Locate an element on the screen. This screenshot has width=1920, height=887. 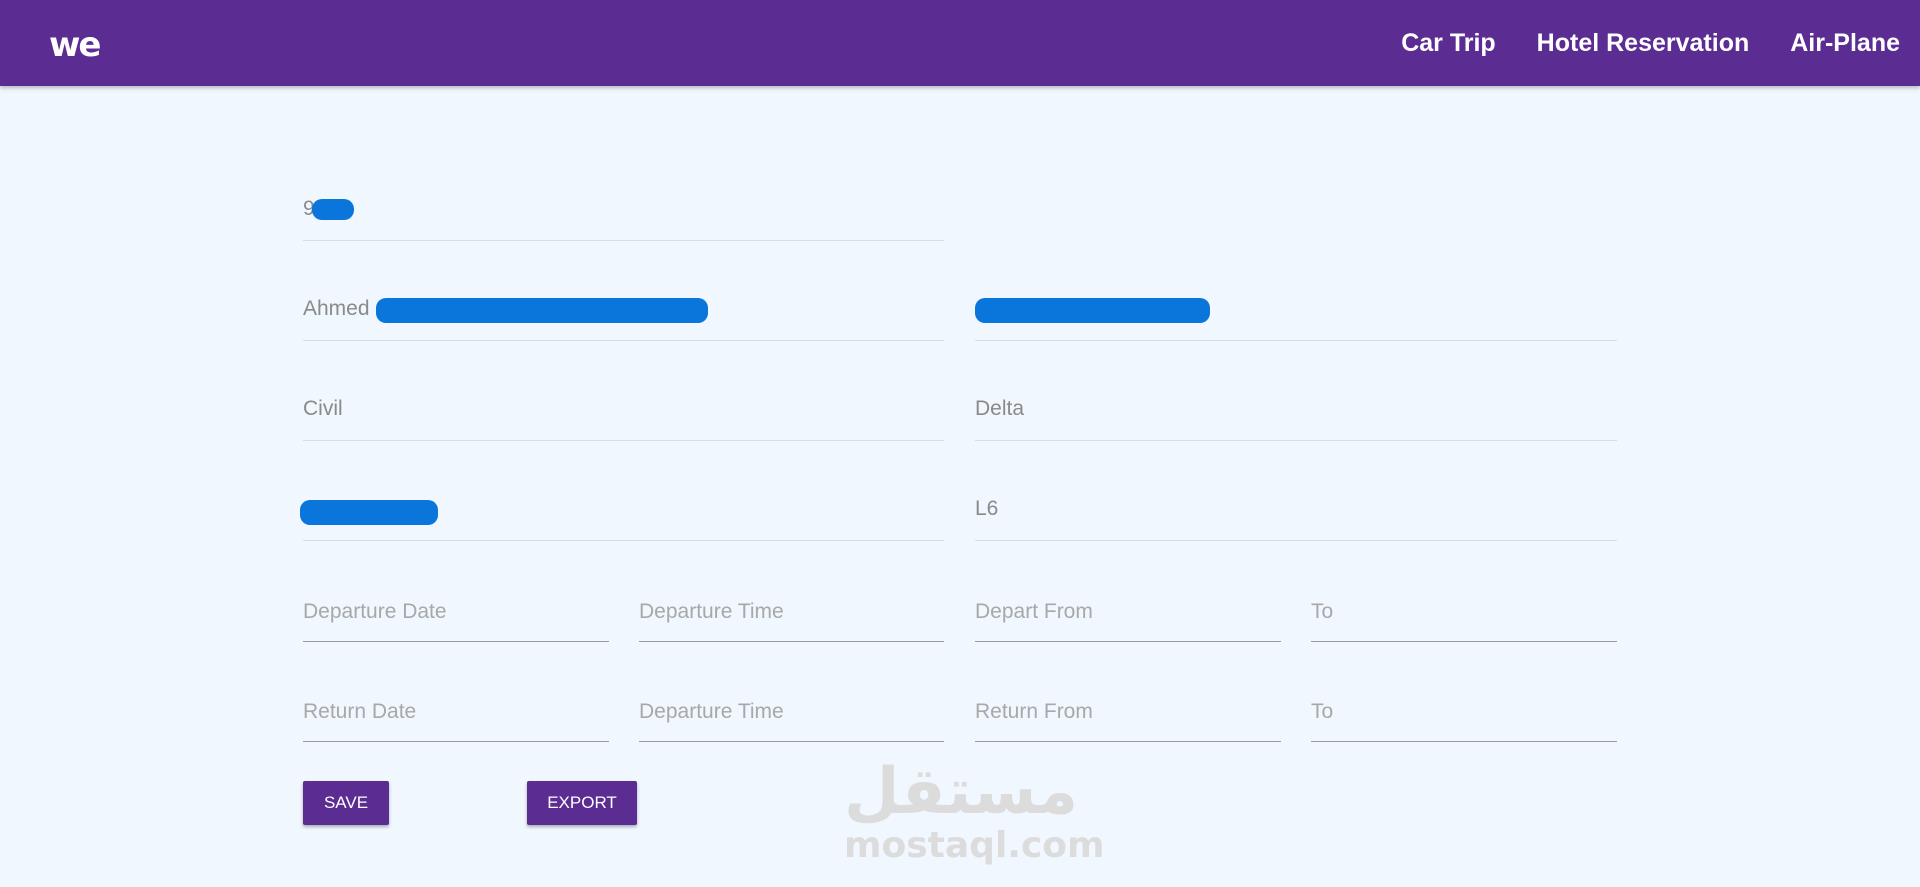
depart-from-field: Depart From is located at coordinates (1128, 611).